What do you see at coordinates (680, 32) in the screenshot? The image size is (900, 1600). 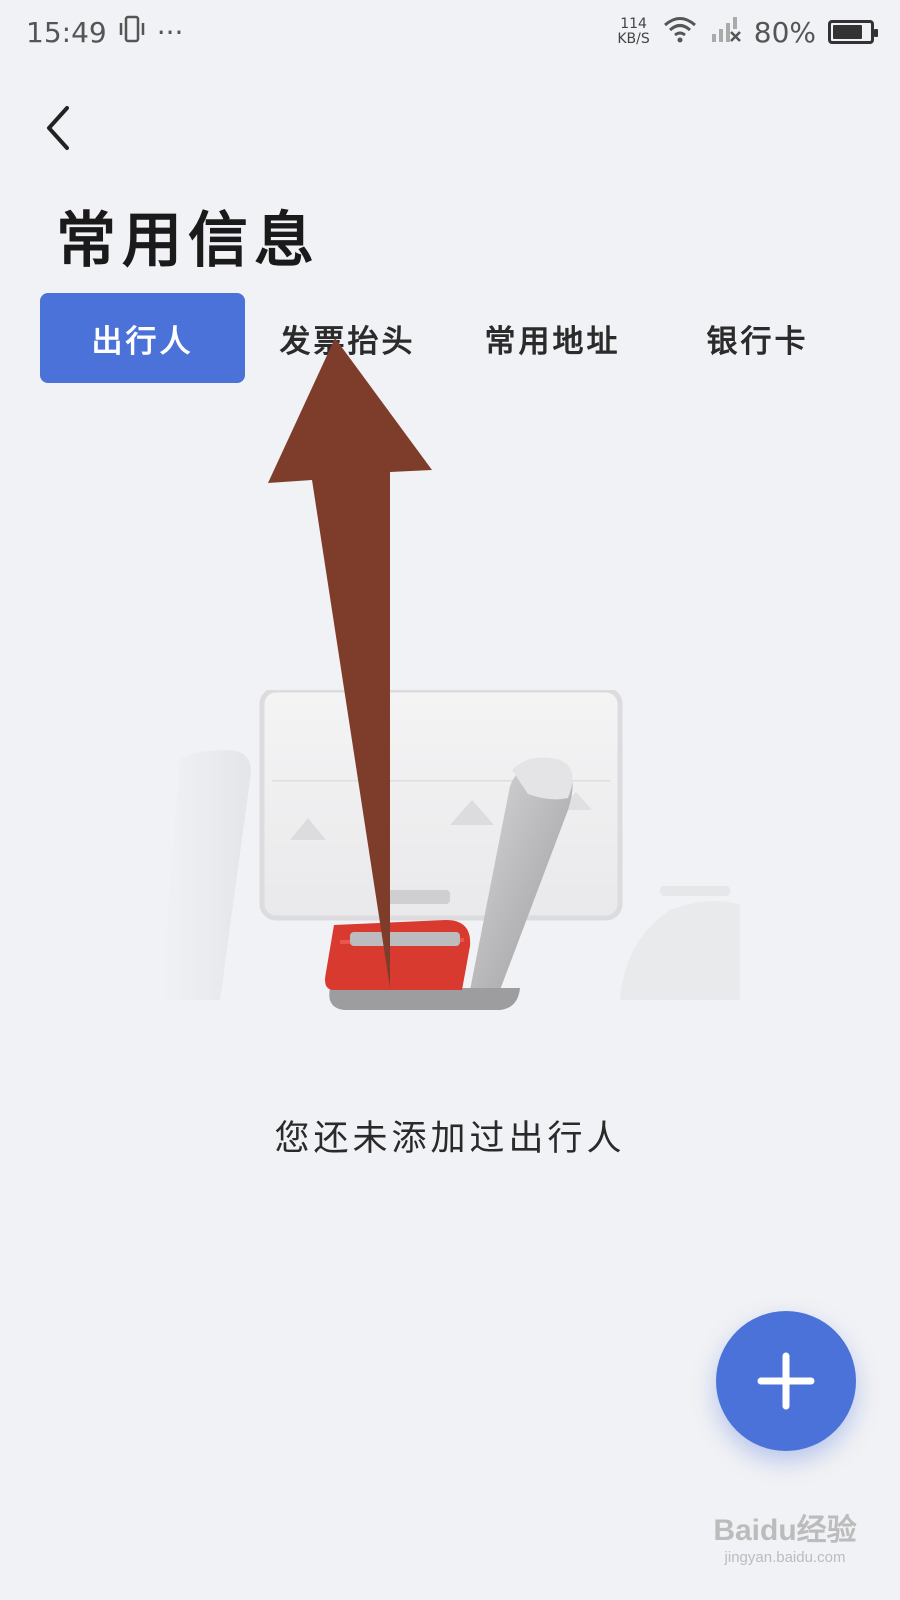 I see `wifi-icon` at bounding box center [680, 32].